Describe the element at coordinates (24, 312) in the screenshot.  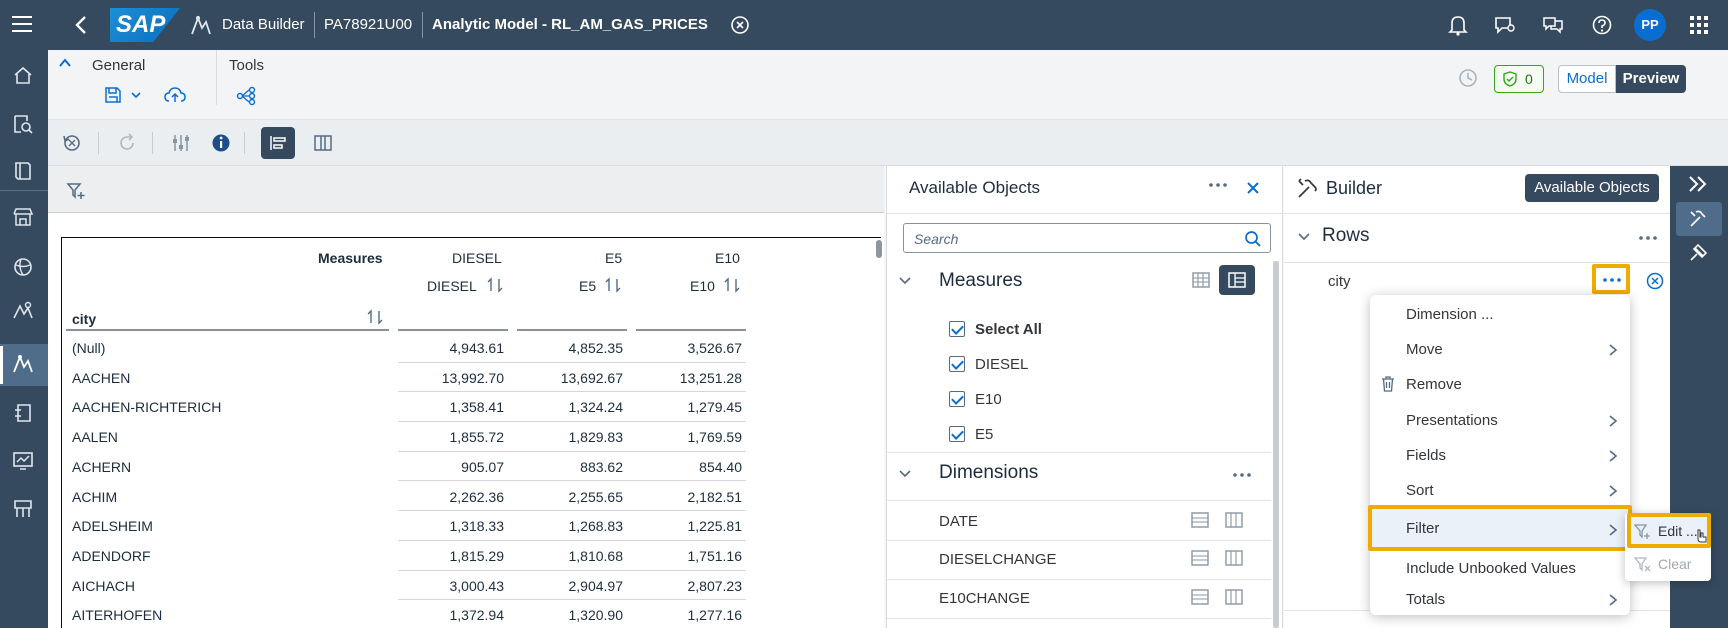
I see `business-builder-icon` at that location.